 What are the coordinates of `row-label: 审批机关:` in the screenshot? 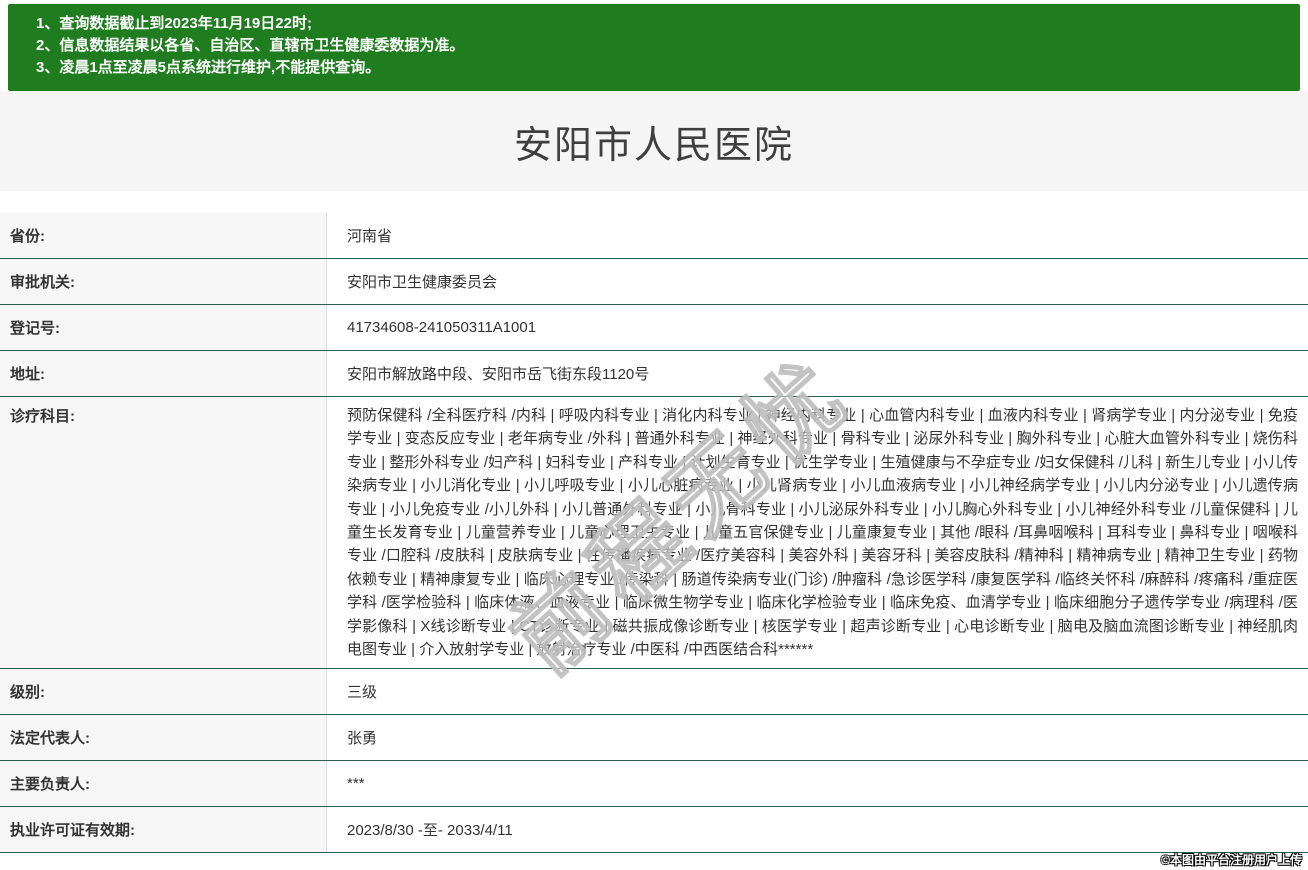 It's located at (163, 282).